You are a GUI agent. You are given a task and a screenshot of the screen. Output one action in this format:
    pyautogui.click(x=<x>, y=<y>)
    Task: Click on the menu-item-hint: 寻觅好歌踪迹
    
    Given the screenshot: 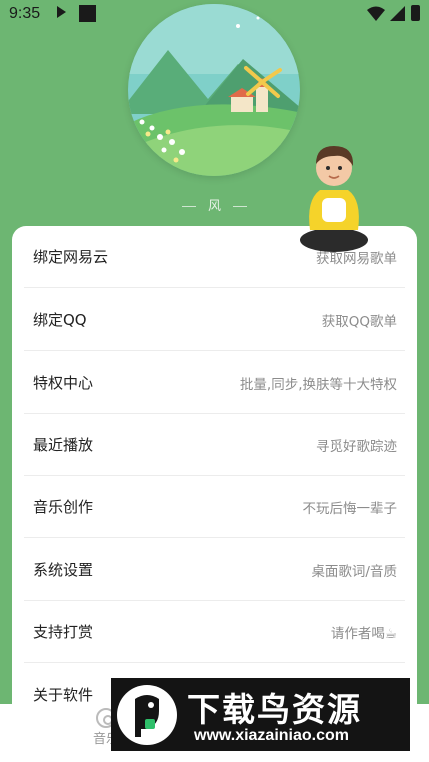 What is the action you would take?
    pyautogui.click(x=356, y=446)
    